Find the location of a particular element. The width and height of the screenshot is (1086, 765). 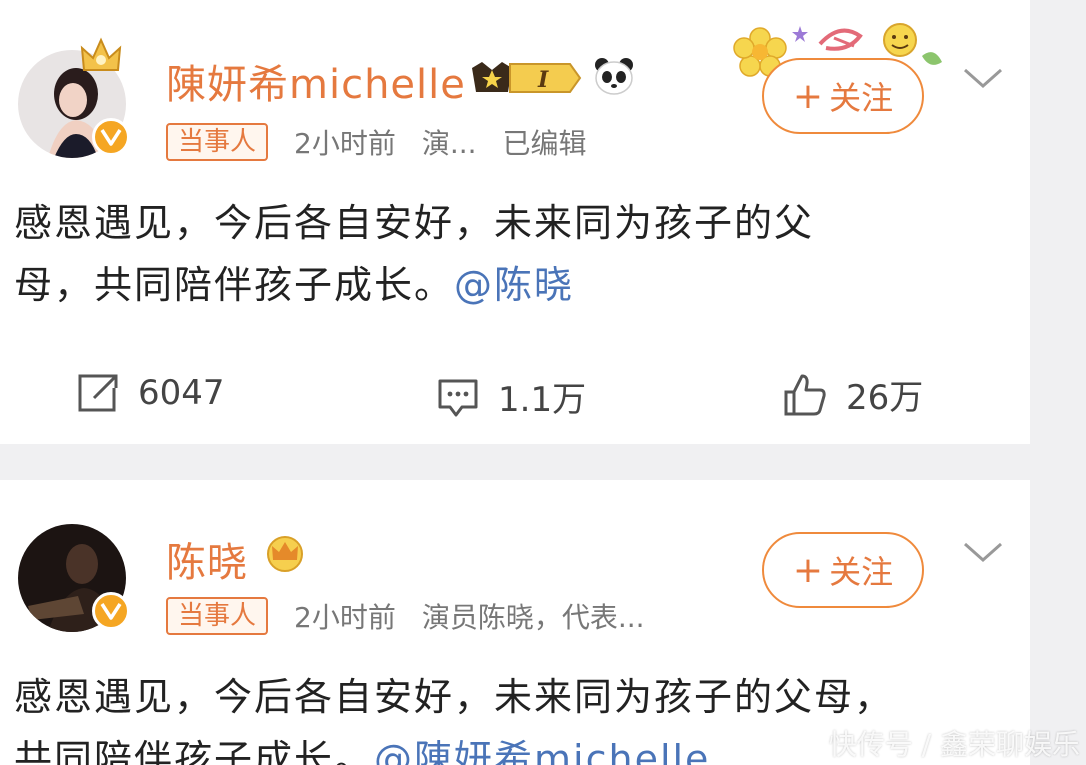

post-text: 感恩遇见，今后各自安好，未来同为孩子的父 母，共同陪伴孩子成长。@陈晓 is located at coordinates (414, 254).